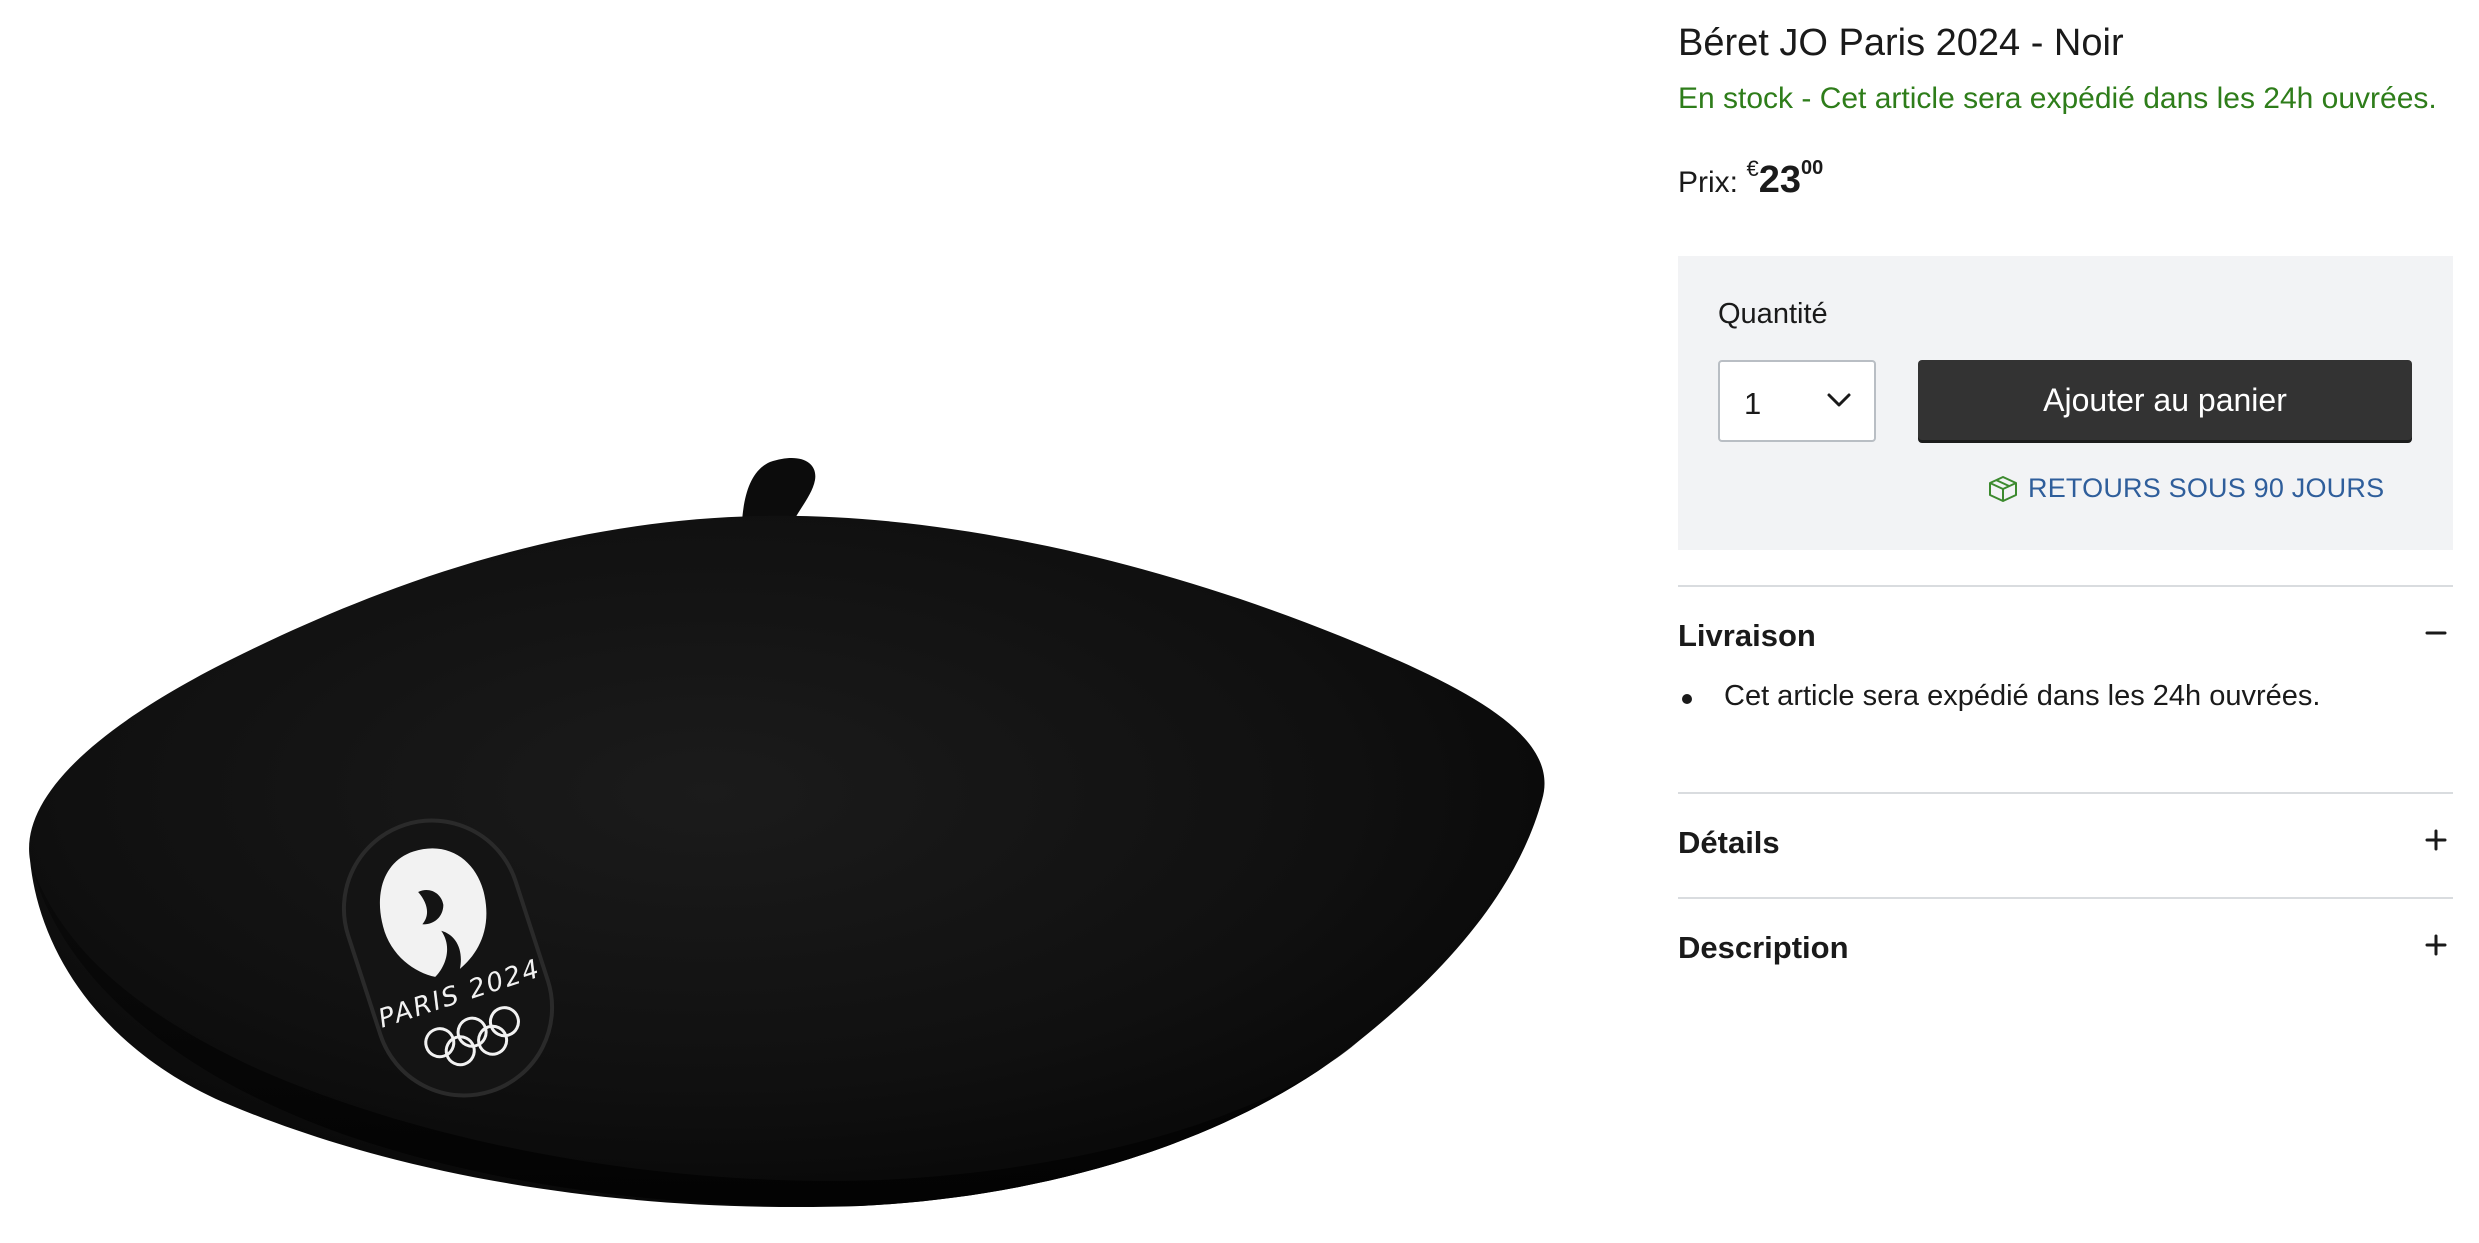  What do you see at coordinates (2206, 487) in the screenshot?
I see `returns-label: RETOURS SOUS 90 JOURS` at bounding box center [2206, 487].